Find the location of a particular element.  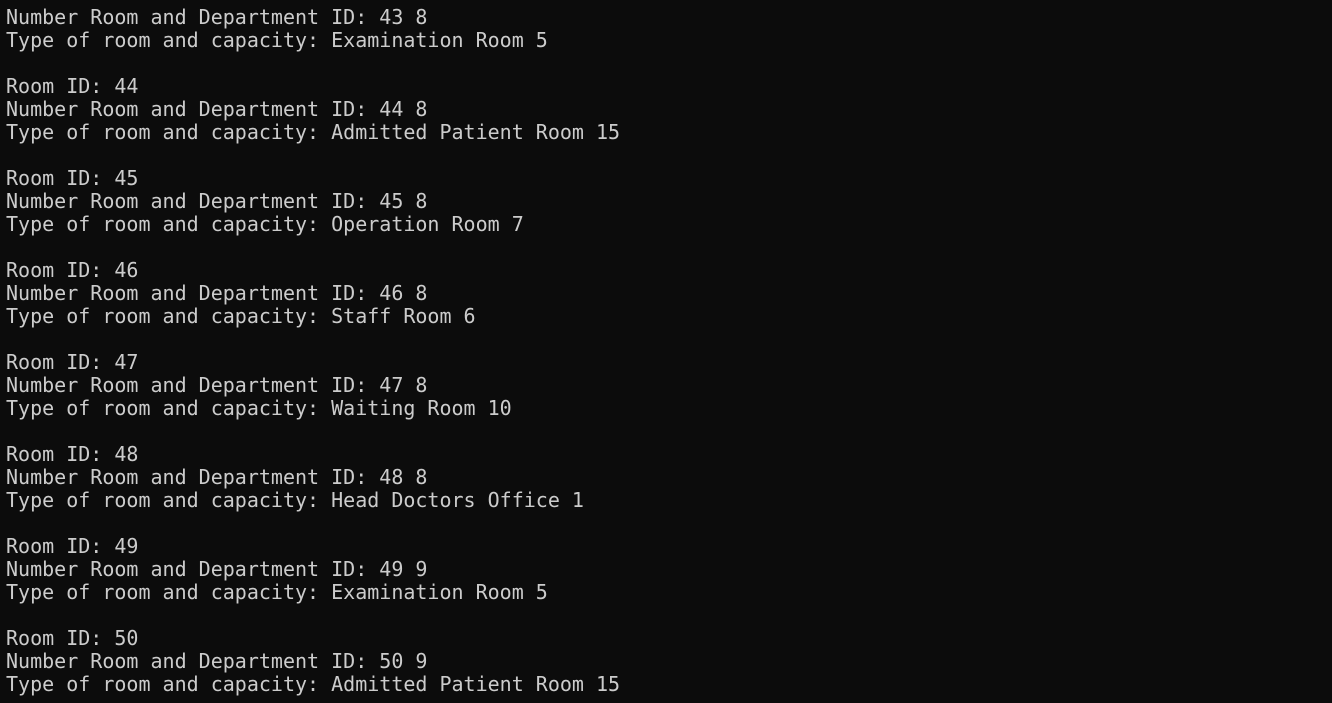

console-line: Number Room and Department ID: 47 8 is located at coordinates (217, 385).